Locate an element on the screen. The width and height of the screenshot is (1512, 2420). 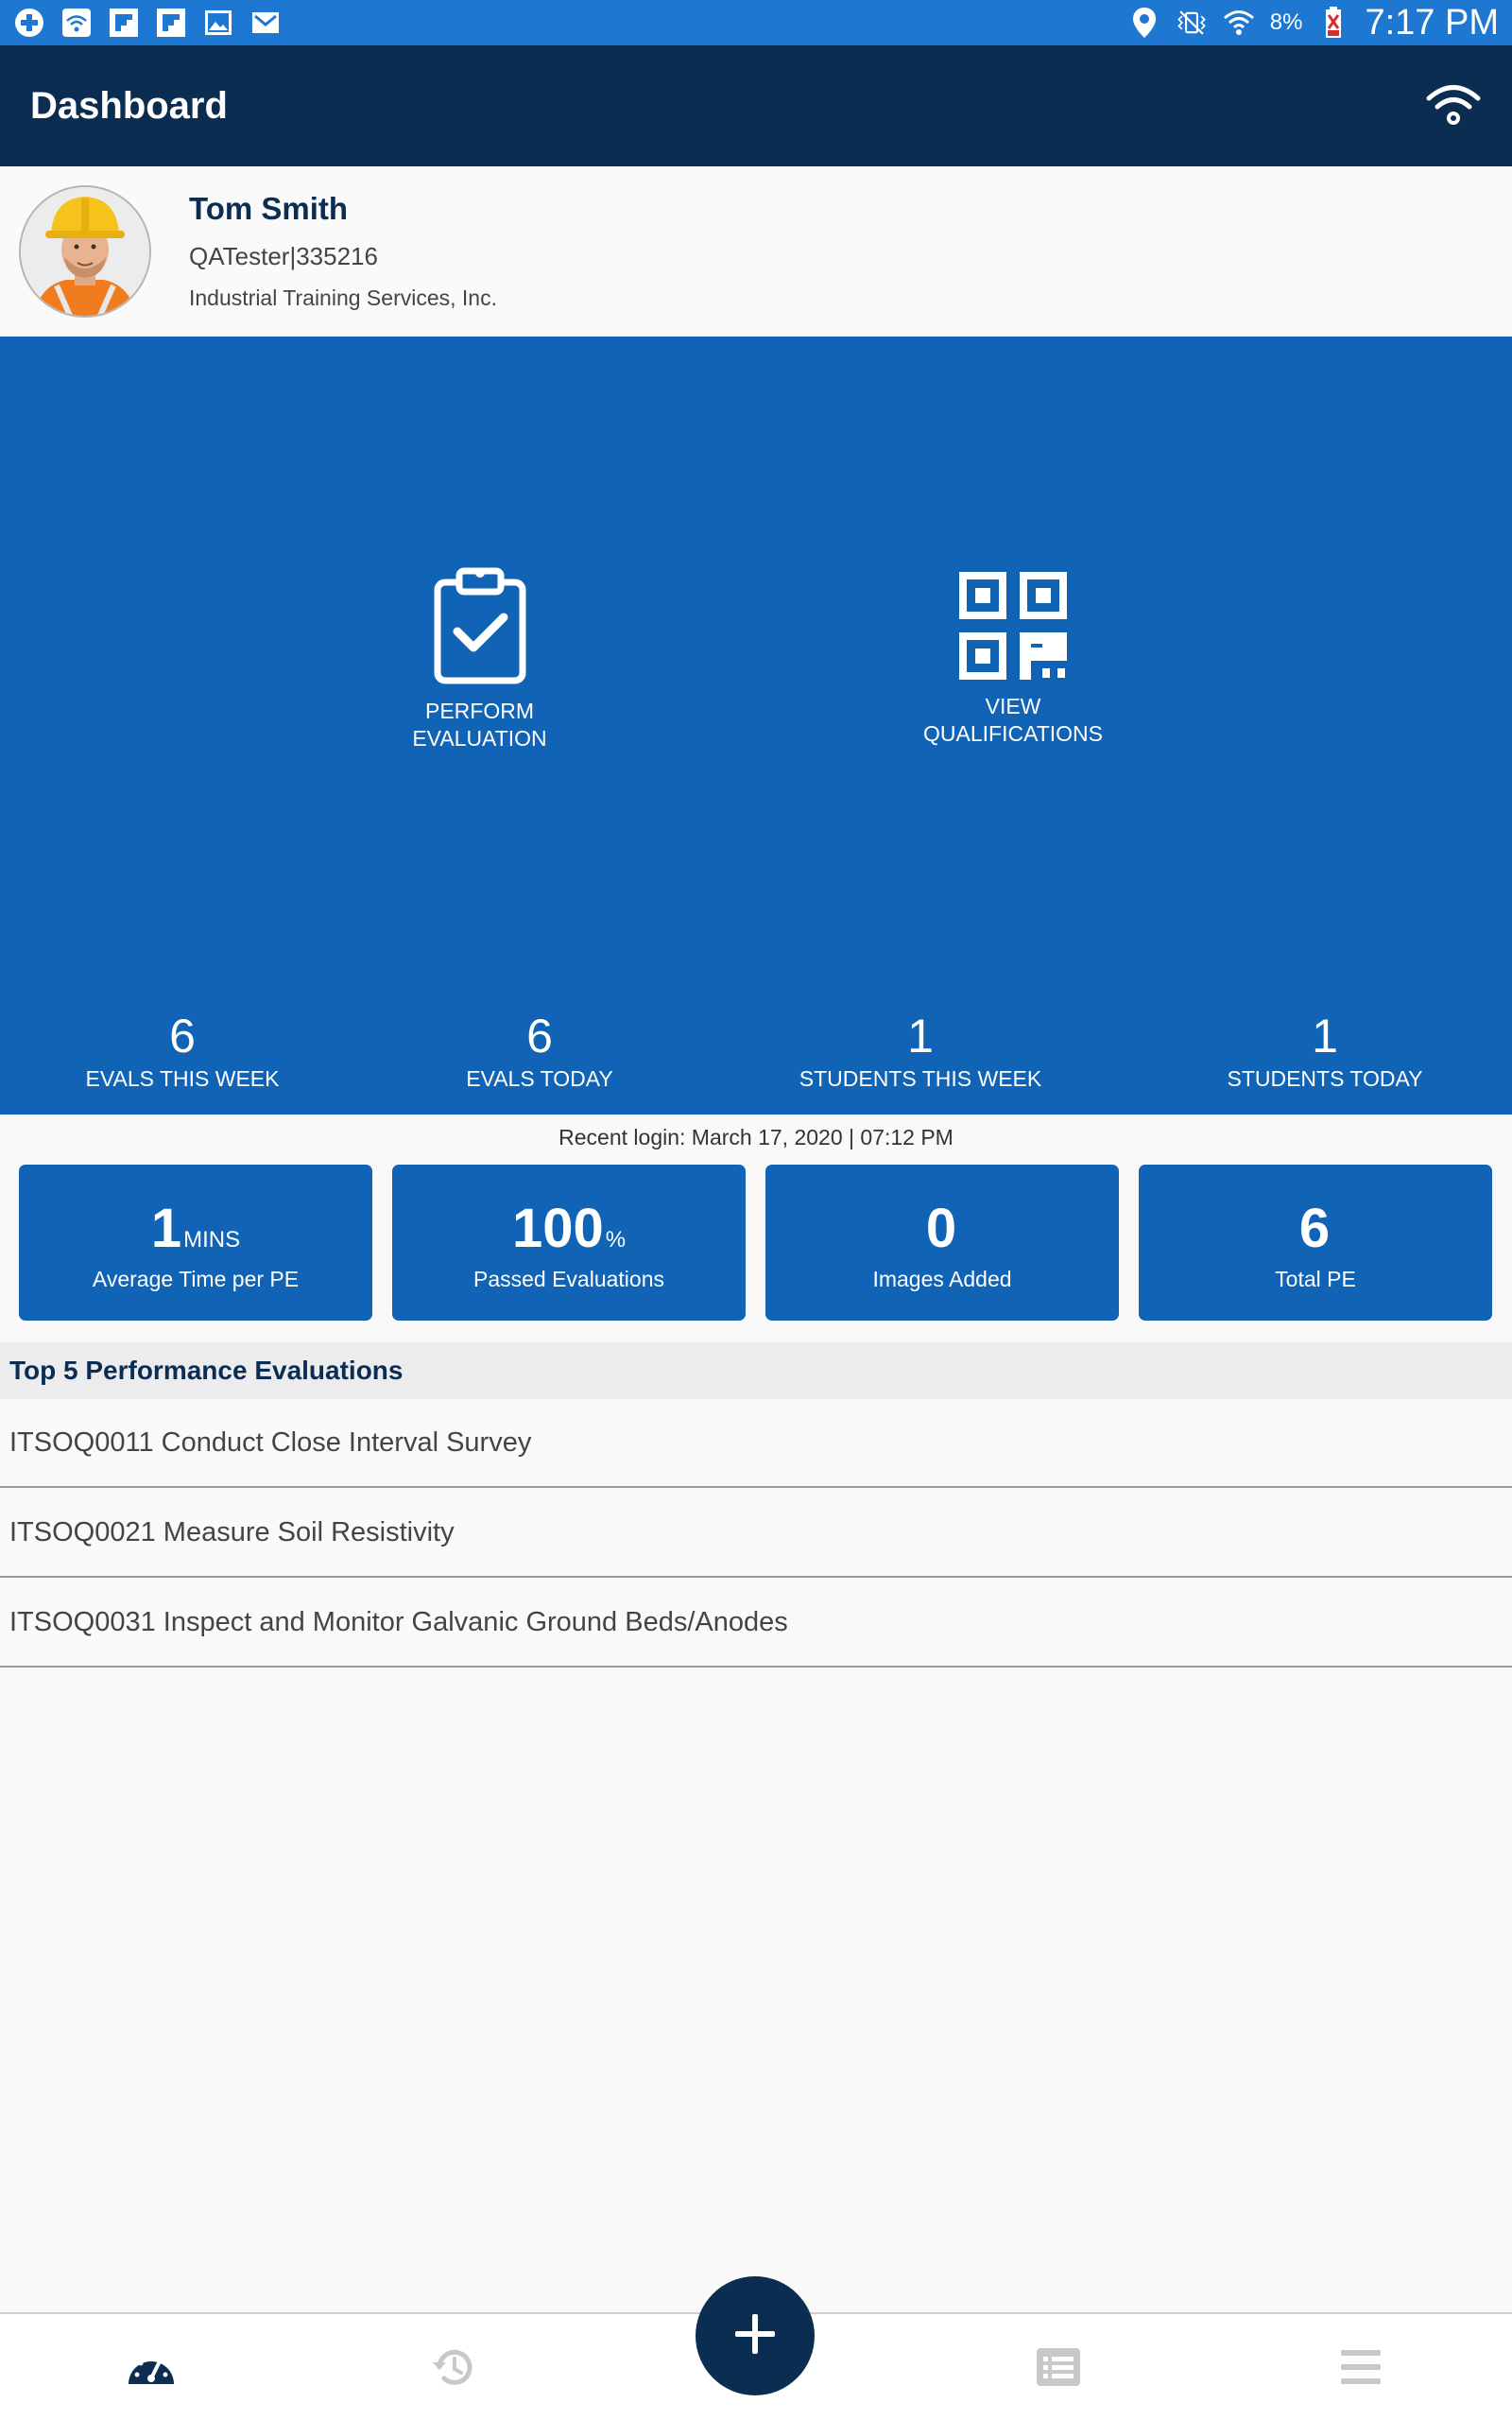
wifi-box-icon is located at coordinates (76, 23).